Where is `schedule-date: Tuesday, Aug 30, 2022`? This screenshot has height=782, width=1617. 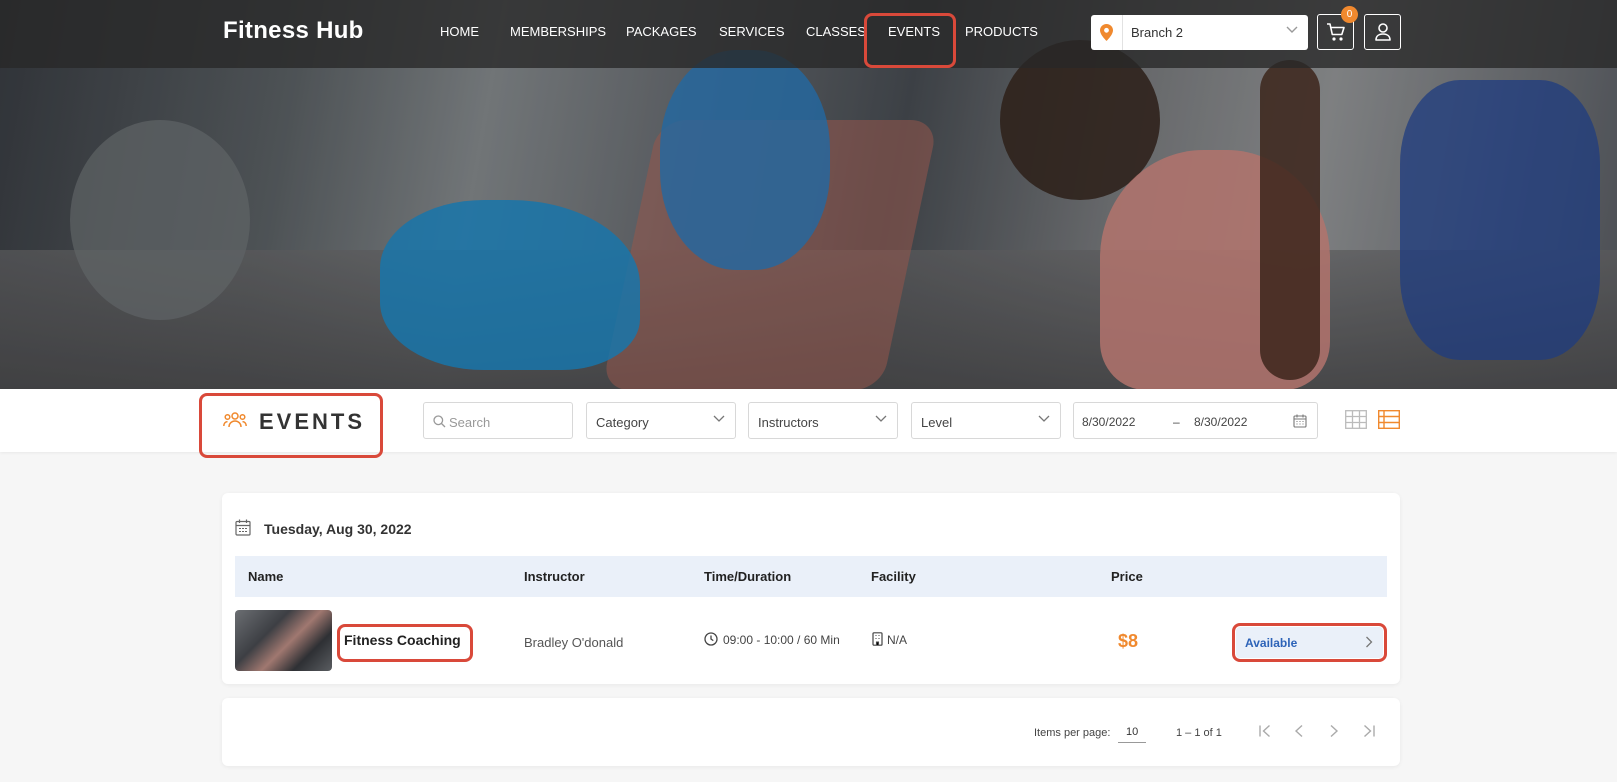 schedule-date: Tuesday, Aug 30, 2022 is located at coordinates (338, 529).